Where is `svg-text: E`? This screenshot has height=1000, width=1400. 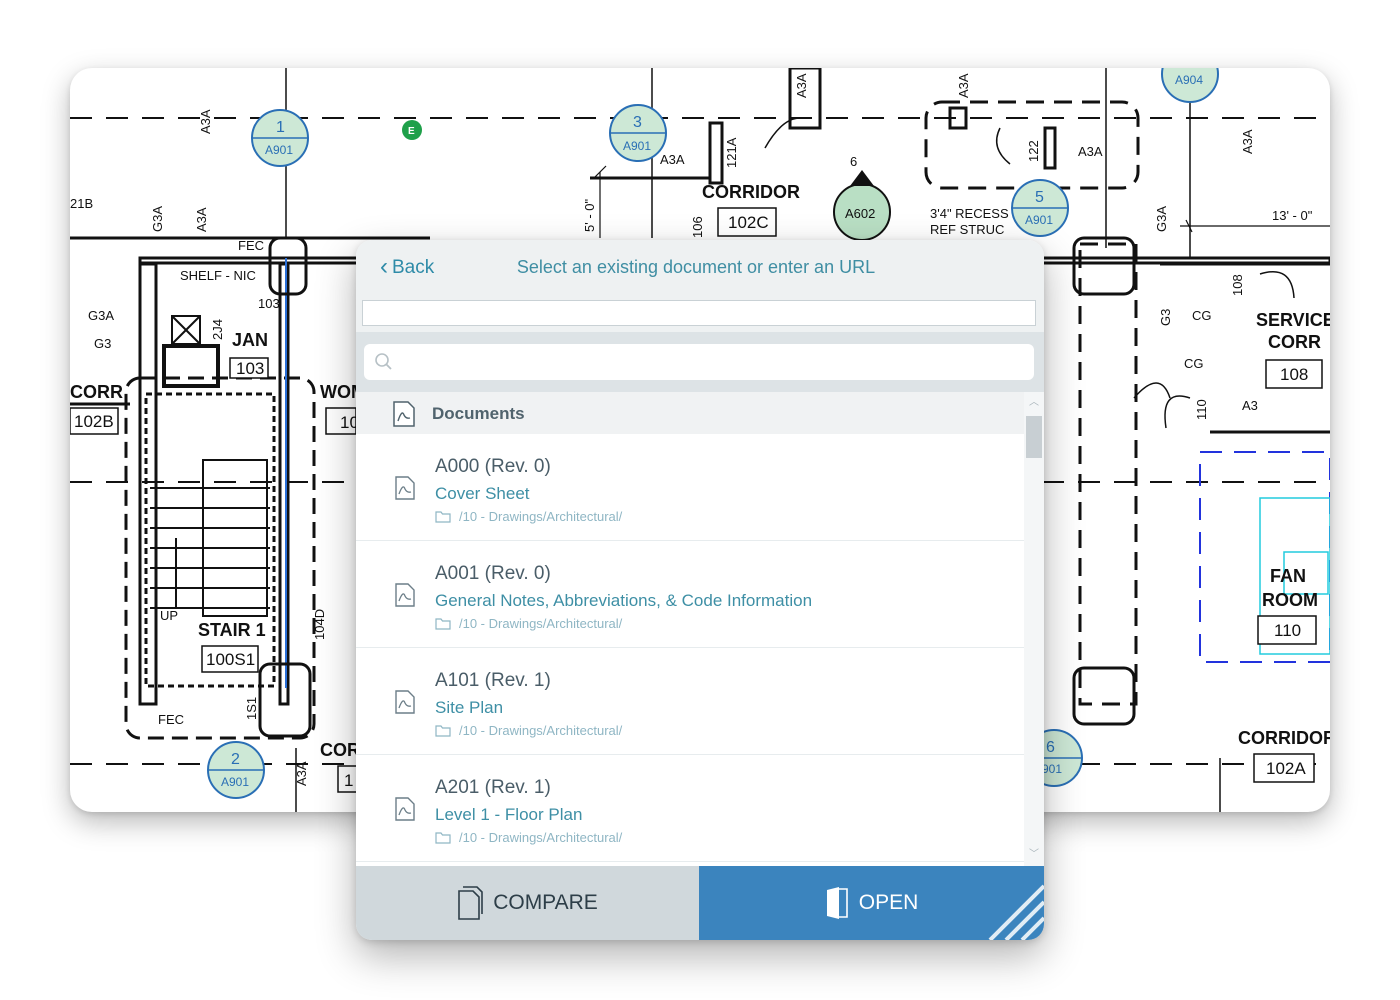 svg-text: E is located at coordinates (411, 131).